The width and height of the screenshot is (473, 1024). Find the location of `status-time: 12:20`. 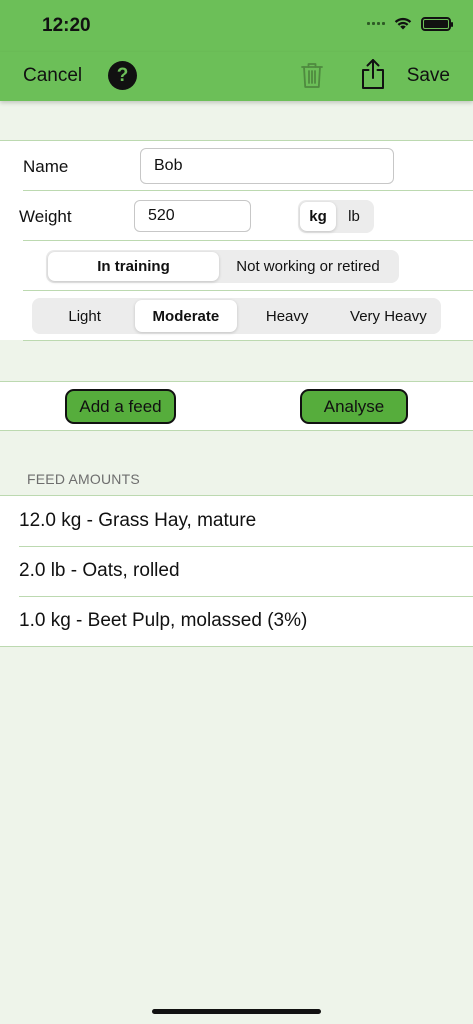

status-time: 12:20 is located at coordinates (66, 25).